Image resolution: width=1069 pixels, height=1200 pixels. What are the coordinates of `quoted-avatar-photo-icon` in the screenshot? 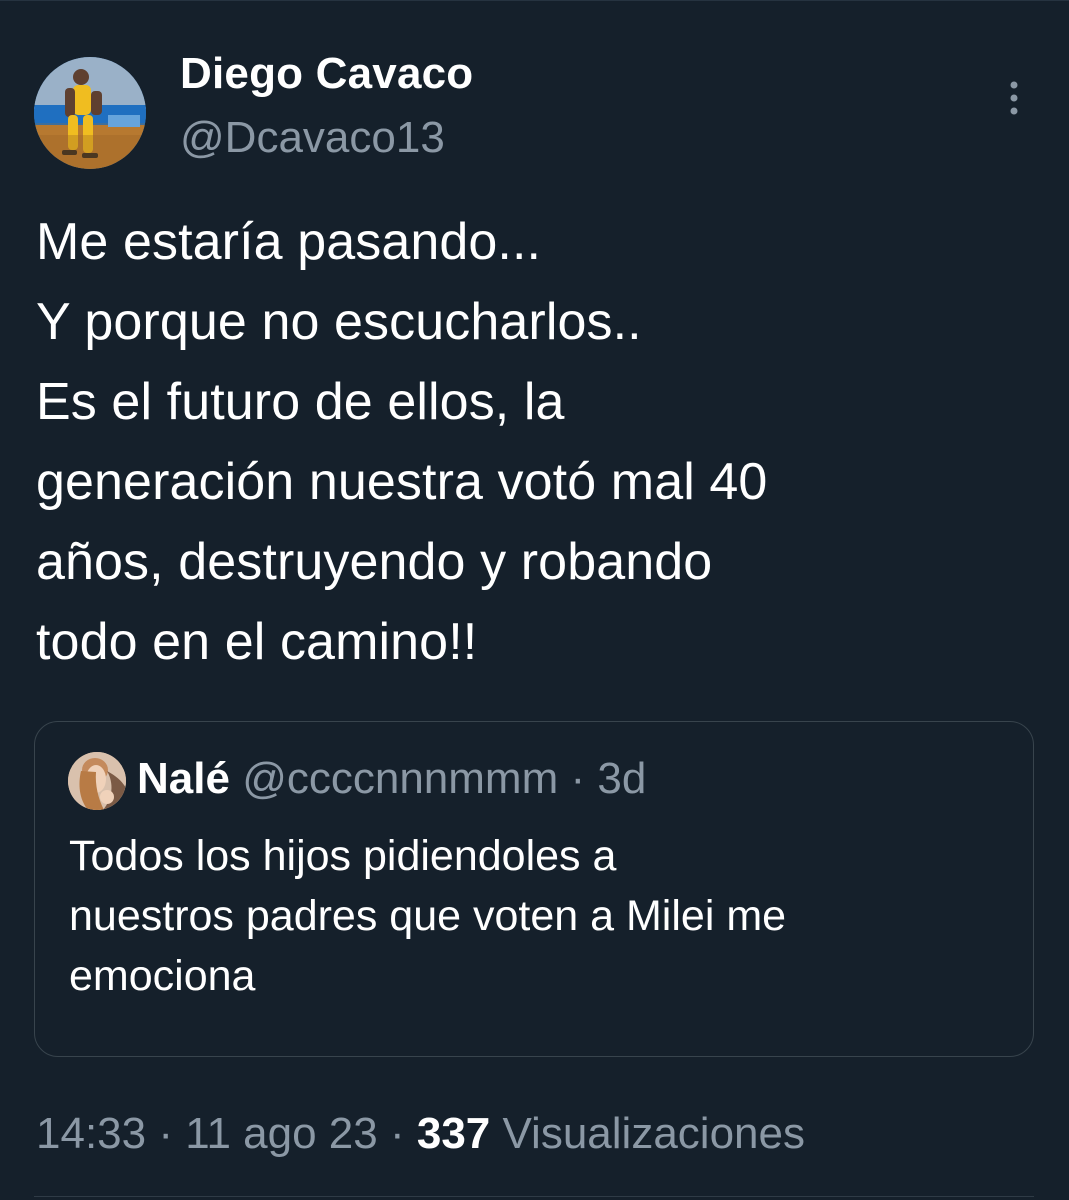 It's located at (97, 781).